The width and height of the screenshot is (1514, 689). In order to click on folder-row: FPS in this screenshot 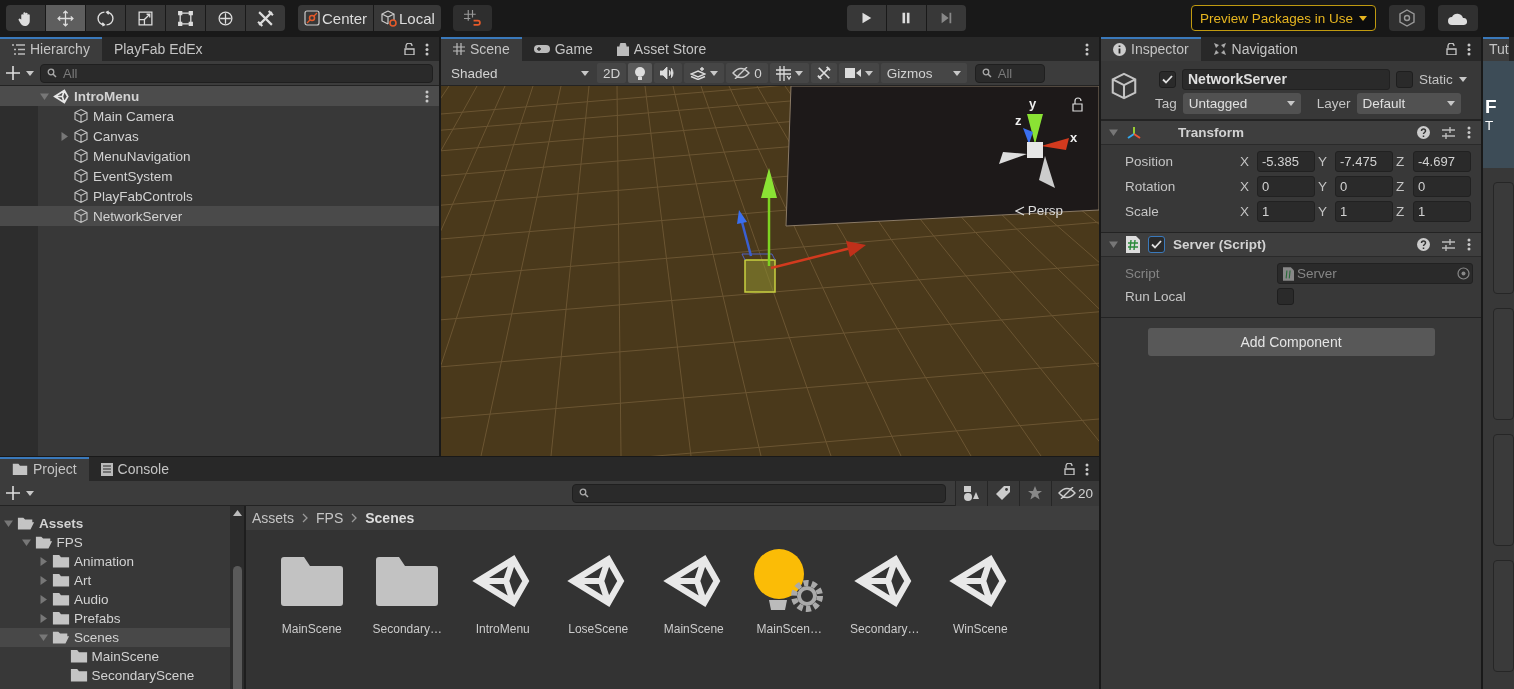, I will do `click(115, 542)`.